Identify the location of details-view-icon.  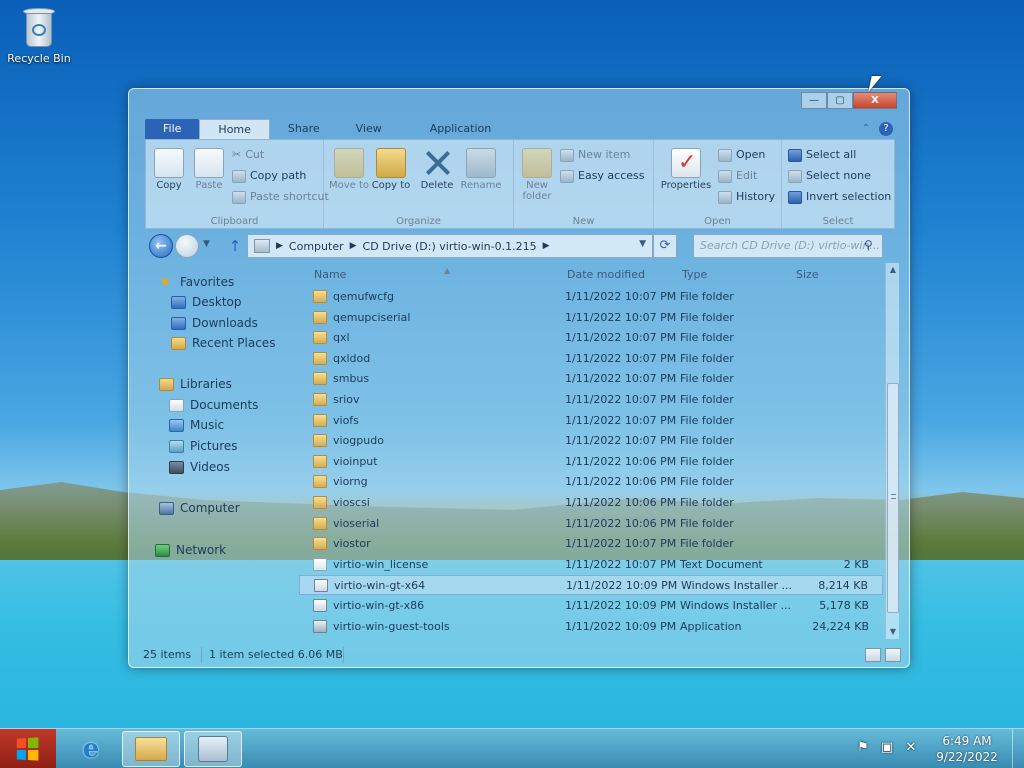
(873, 655).